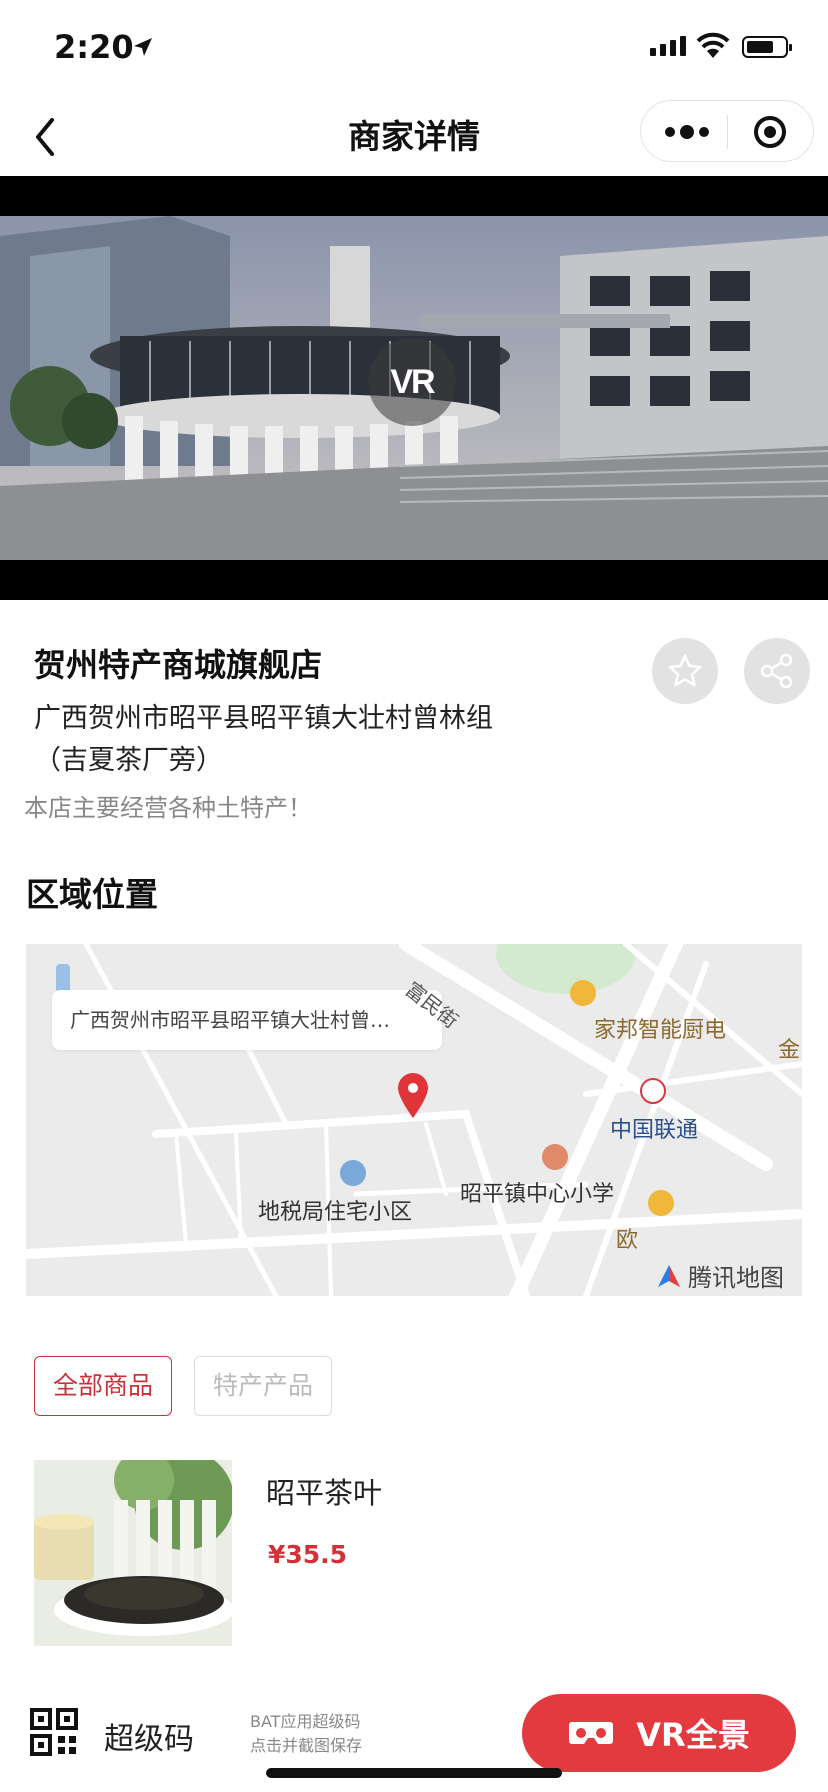 The width and height of the screenshot is (828, 1792). What do you see at coordinates (789, 1050) in the screenshot?
I see `map-poi-jin: 金` at bounding box center [789, 1050].